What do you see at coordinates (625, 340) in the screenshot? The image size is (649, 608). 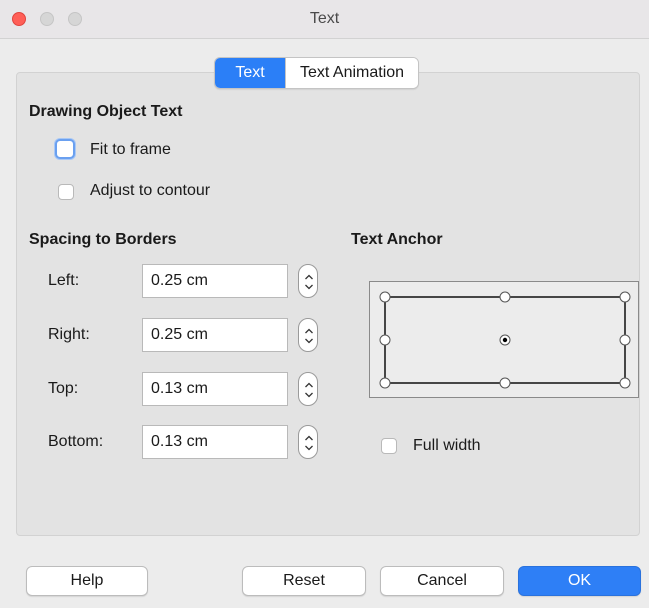 I see `anchor-middle-right` at bounding box center [625, 340].